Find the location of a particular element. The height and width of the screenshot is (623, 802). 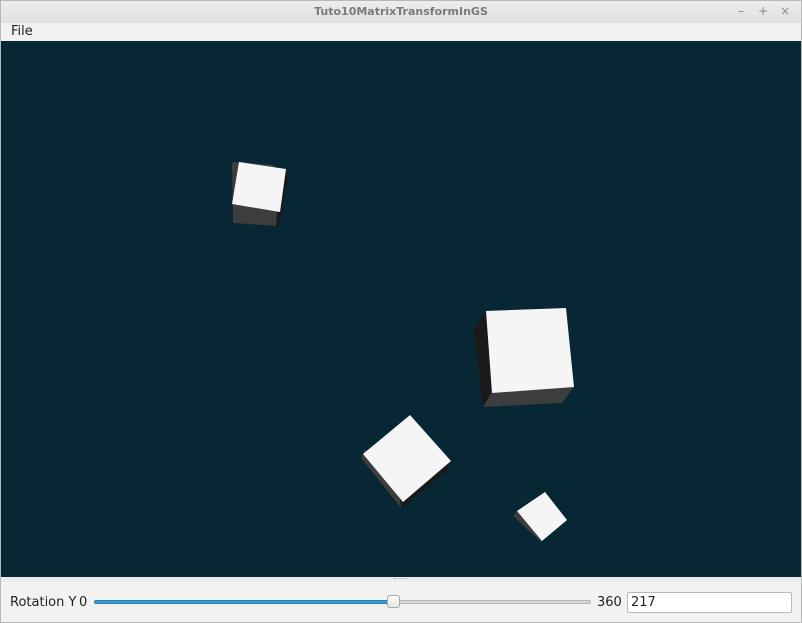

maximize-button: + is located at coordinates (763, 11).